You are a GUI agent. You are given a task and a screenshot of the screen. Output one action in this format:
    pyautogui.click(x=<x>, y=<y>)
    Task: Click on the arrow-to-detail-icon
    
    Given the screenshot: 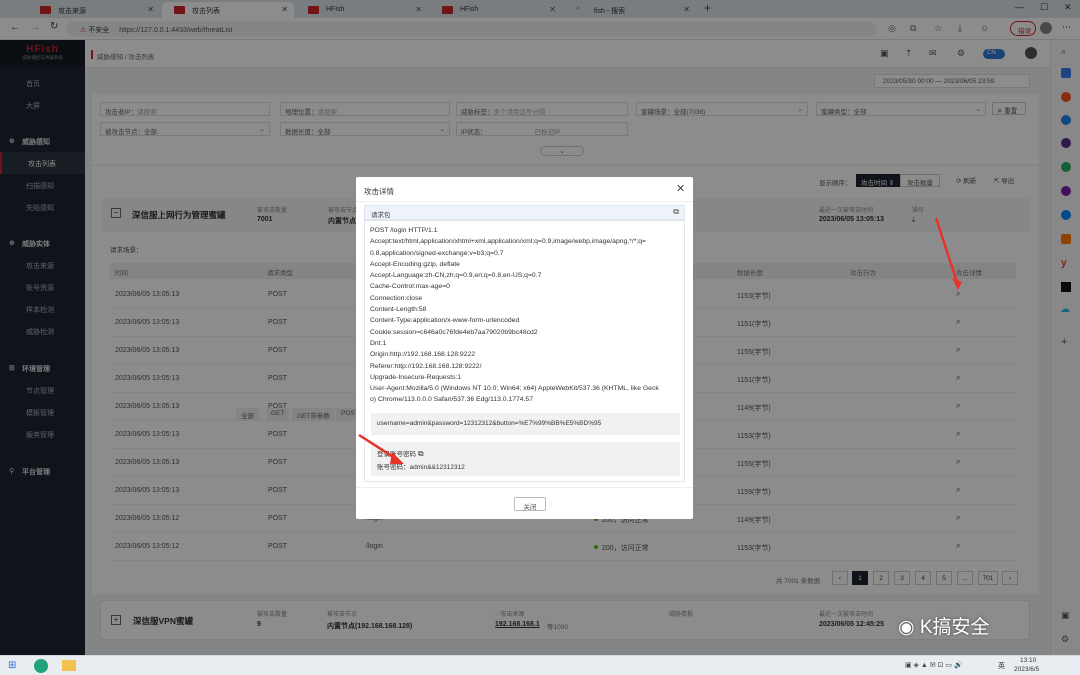 What is the action you would take?
    pyautogui.click(x=948, y=253)
    